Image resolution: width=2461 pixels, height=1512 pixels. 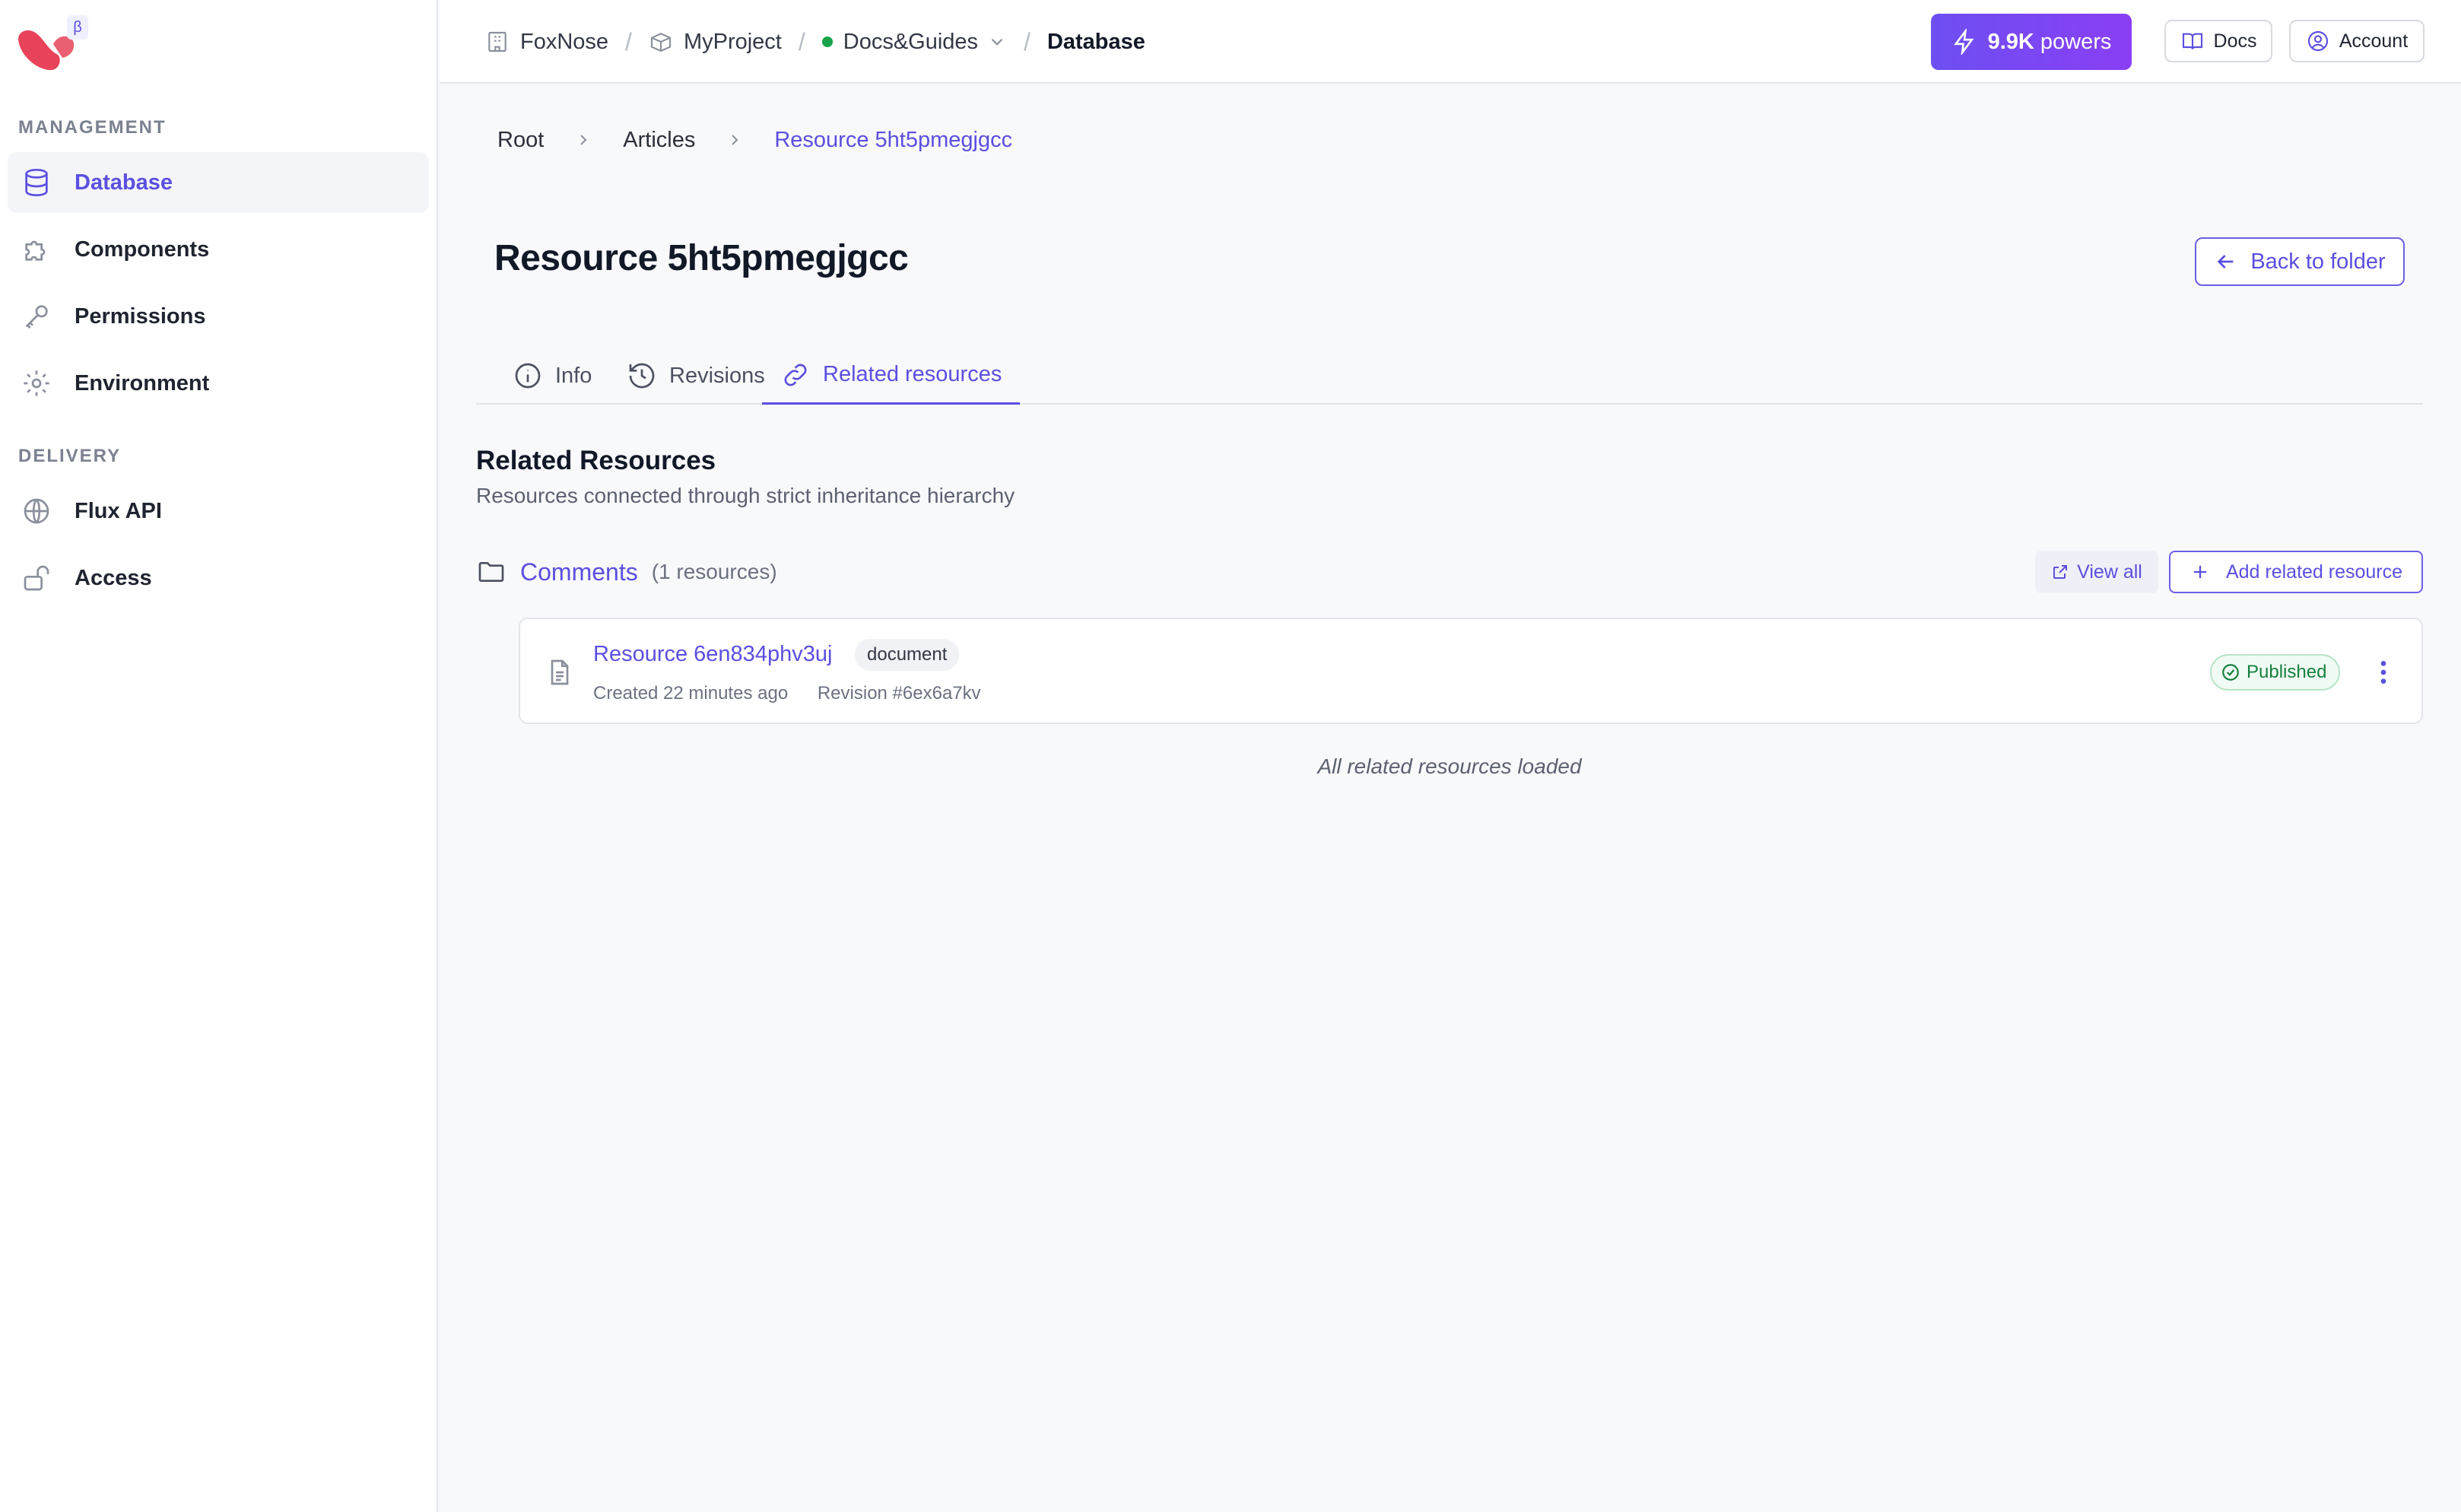 What do you see at coordinates (717, 375) in the screenshot?
I see `tab-label: Revisions` at bounding box center [717, 375].